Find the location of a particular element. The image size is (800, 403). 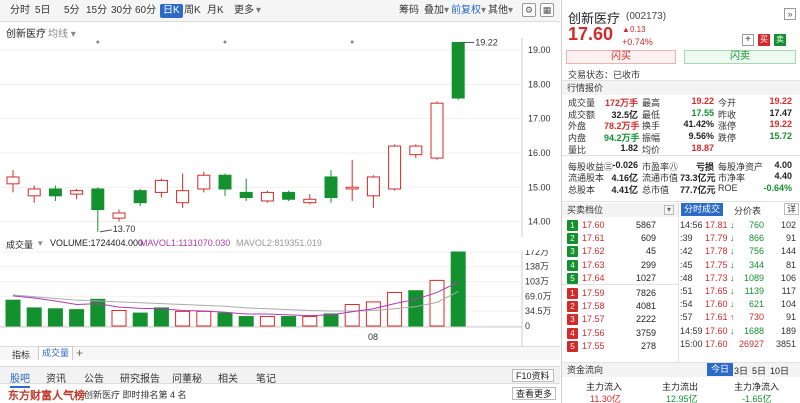

period-6: 日K is located at coordinates (171, 11).